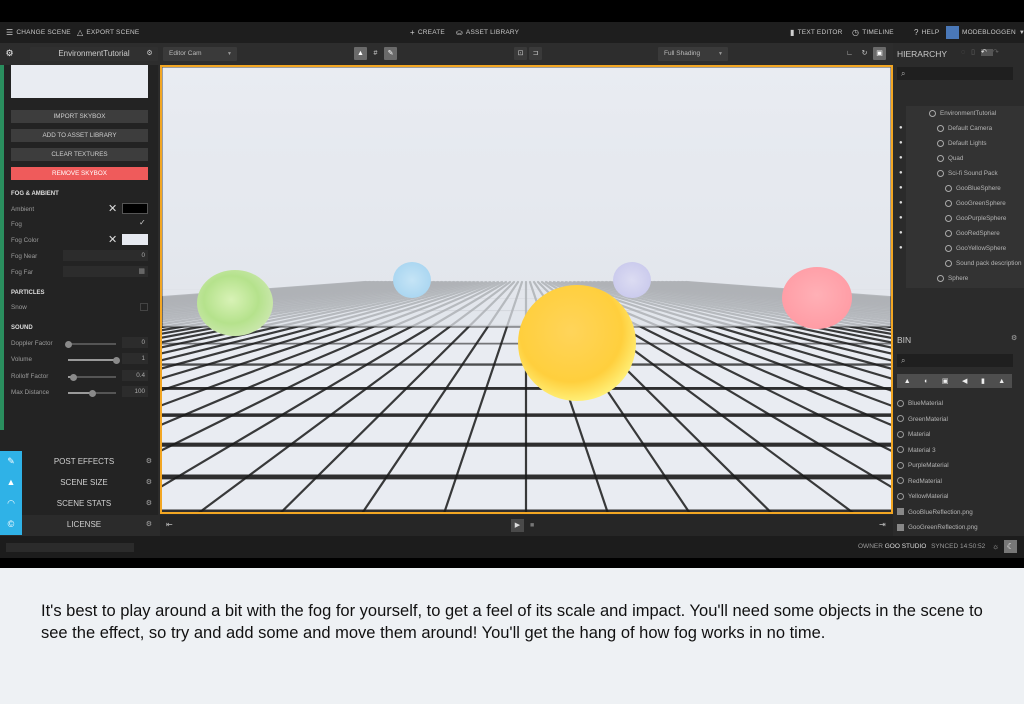 This screenshot has width=1024, height=704. I want to click on asset-library-button: ⛀ ASSET LIBRARY, so click(487, 32).